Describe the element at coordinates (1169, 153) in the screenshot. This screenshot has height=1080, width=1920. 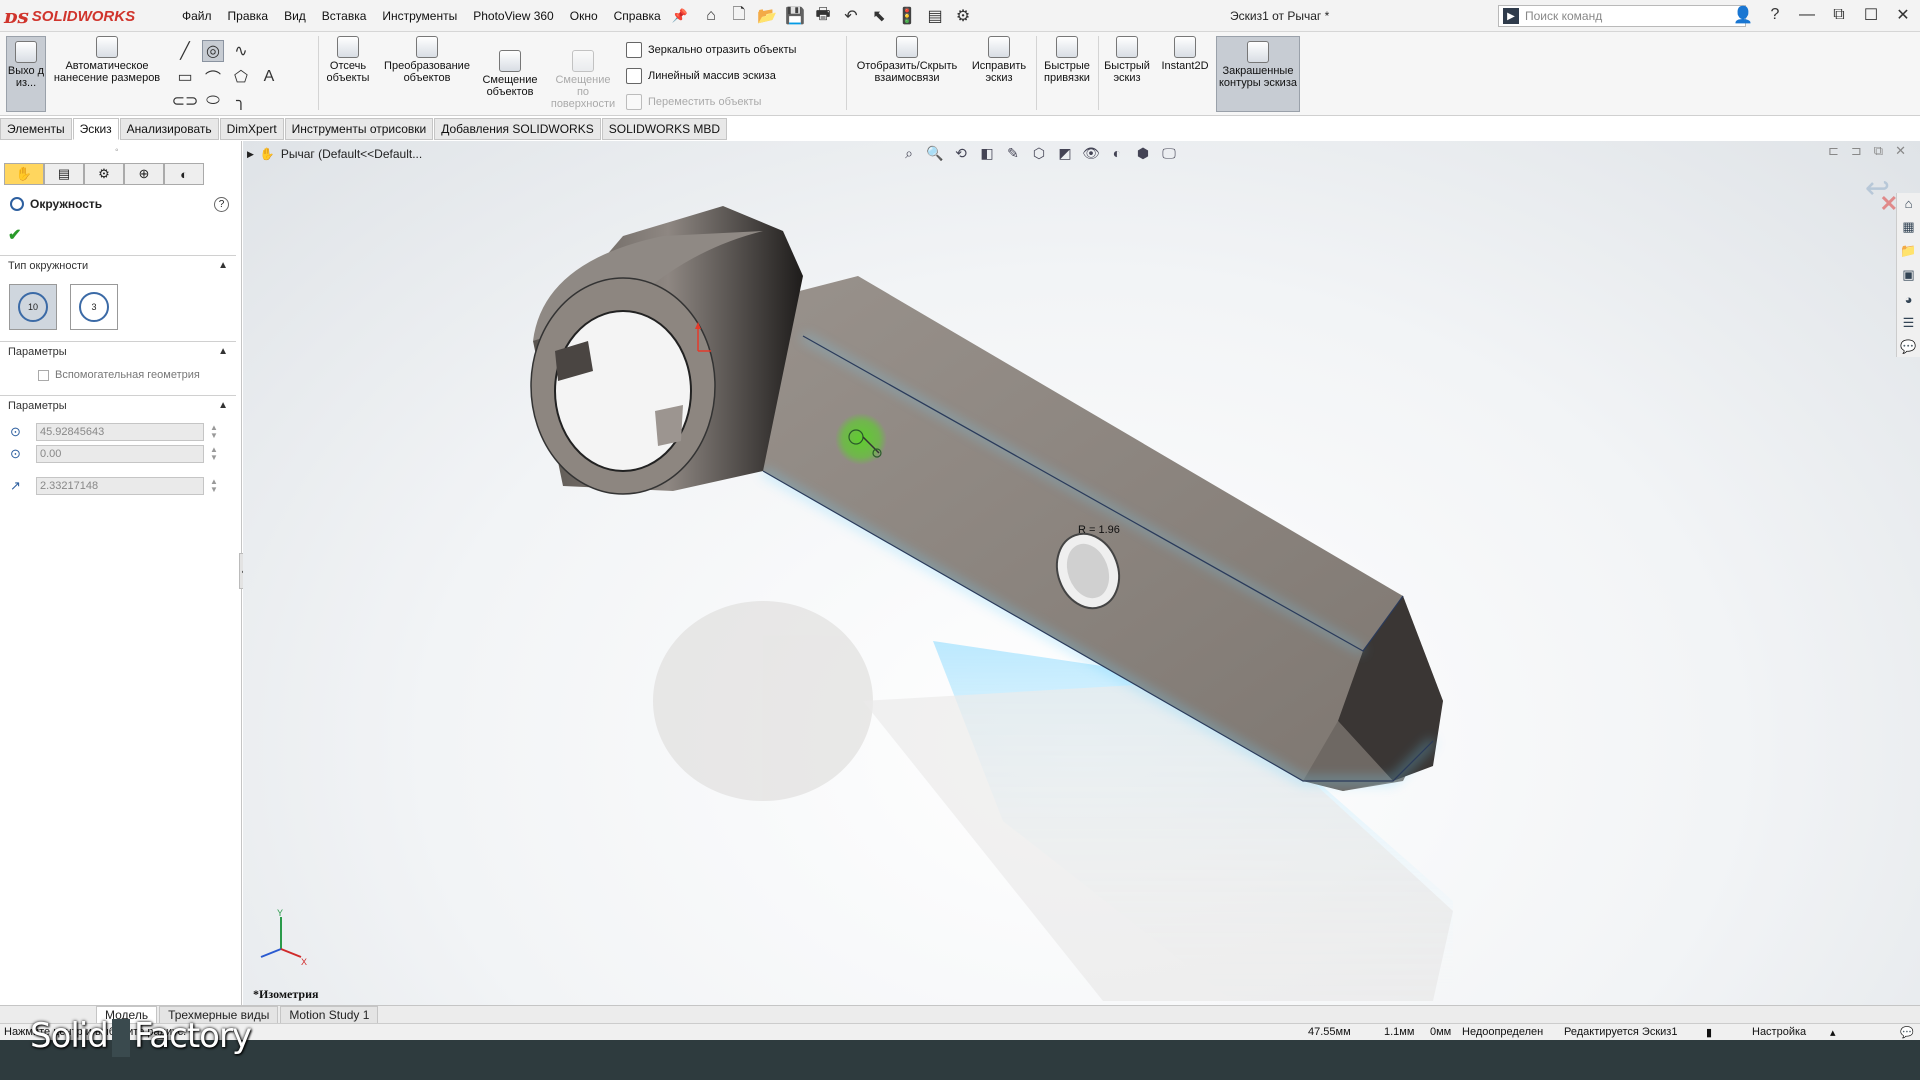
I see `view-settings-icon: 🖵` at that location.